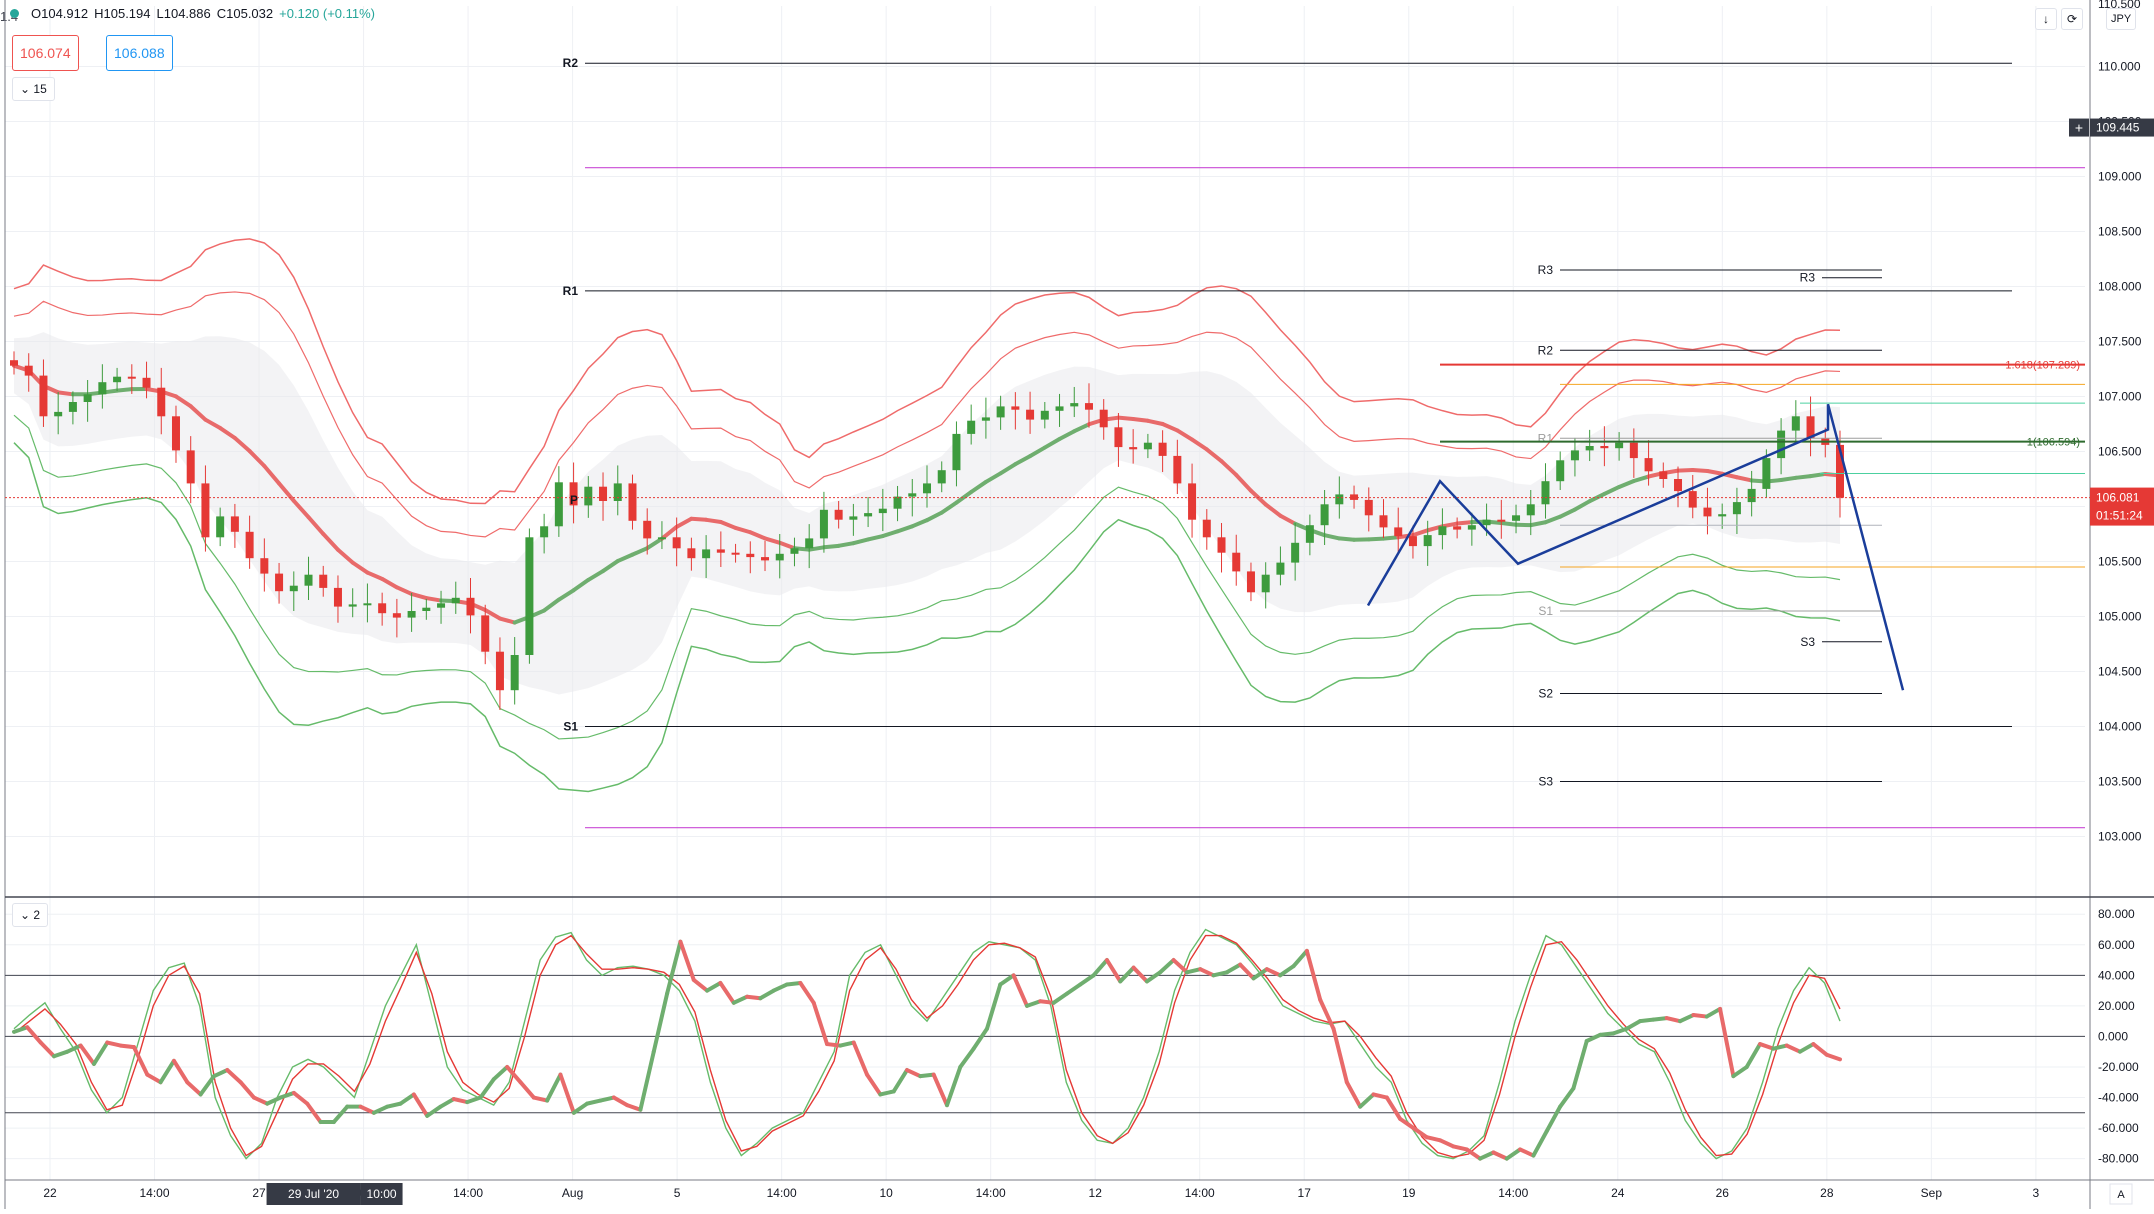 The width and height of the screenshot is (2154, 1214). I want to click on price-tick-label: 103.000, so click(2120, 837).